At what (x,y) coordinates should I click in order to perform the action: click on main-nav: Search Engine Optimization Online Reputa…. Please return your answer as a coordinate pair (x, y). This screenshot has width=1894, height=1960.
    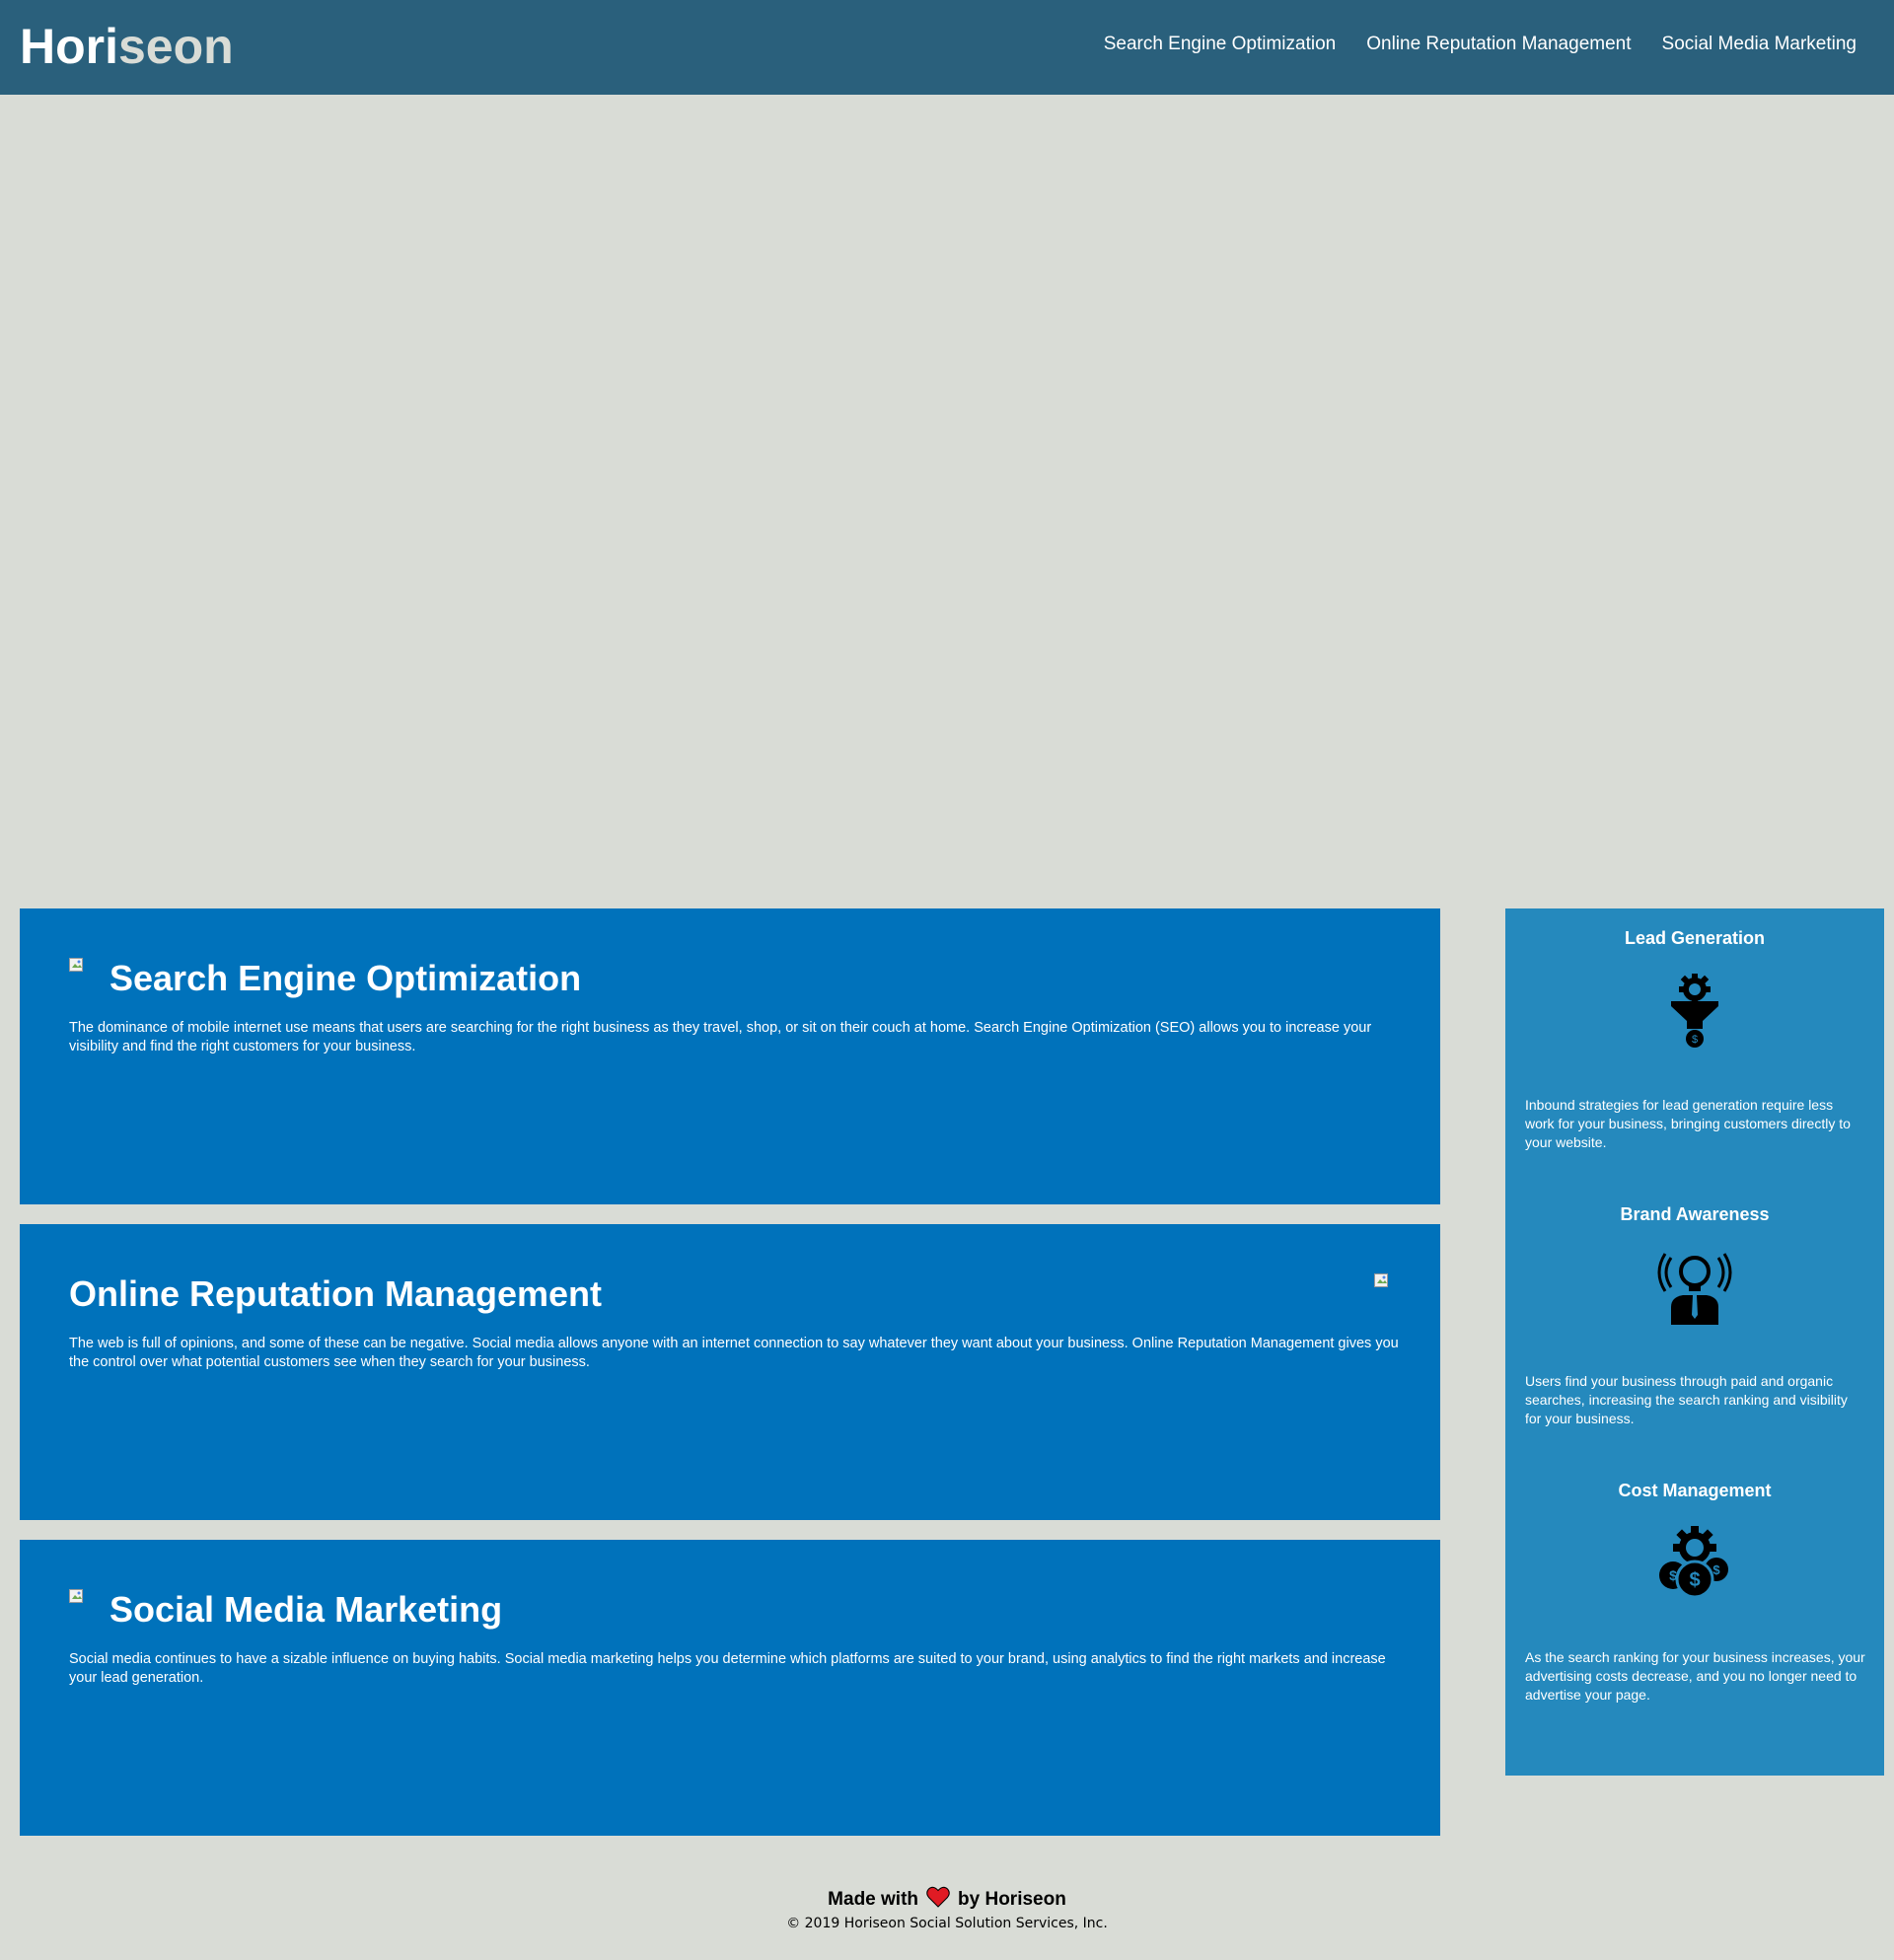
    Looking at the image, I should click on (1480, 45).